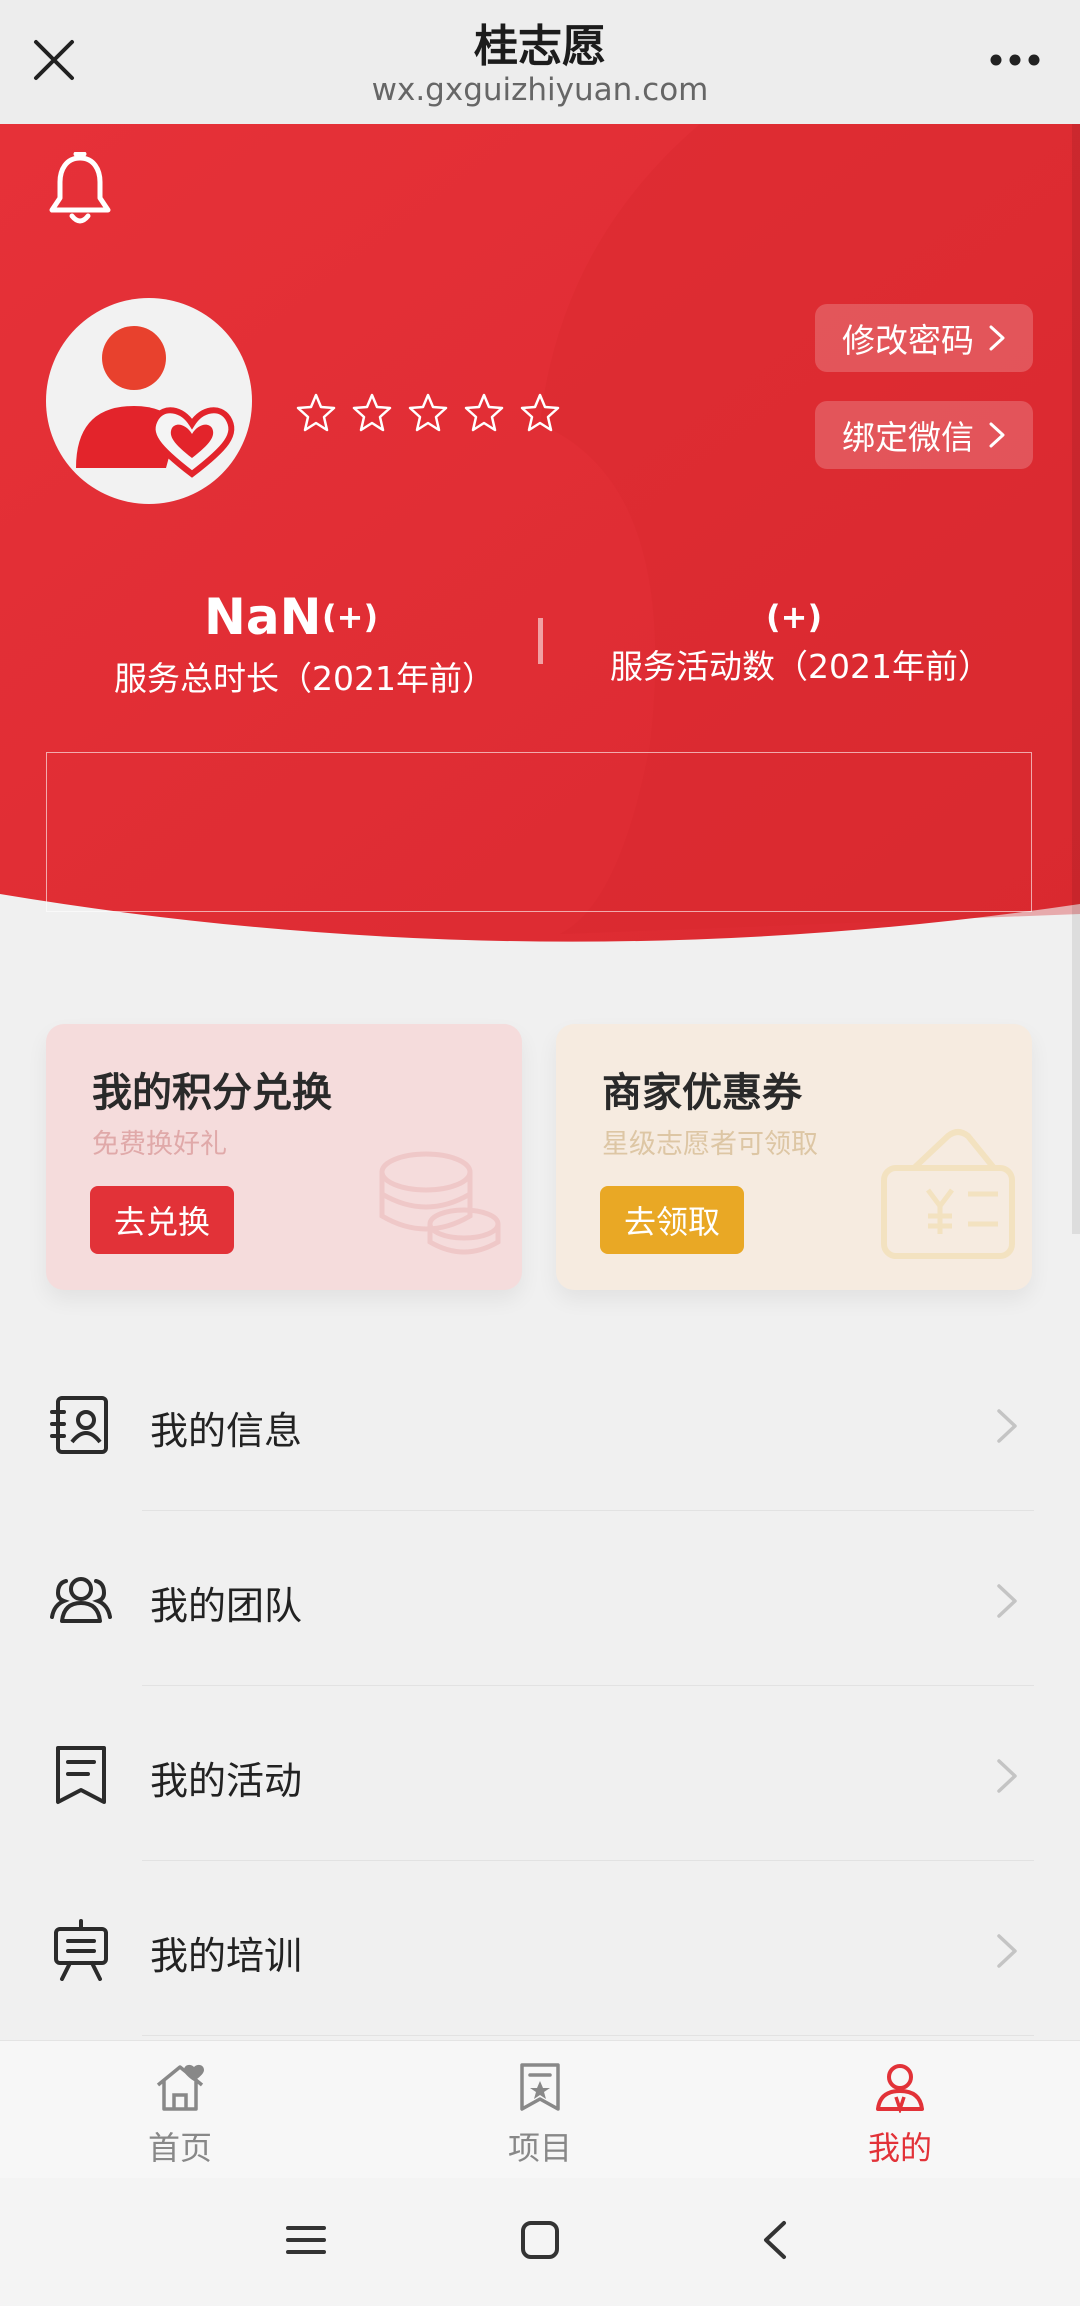  I want to click on id-card-icon, so click(79, 1425).